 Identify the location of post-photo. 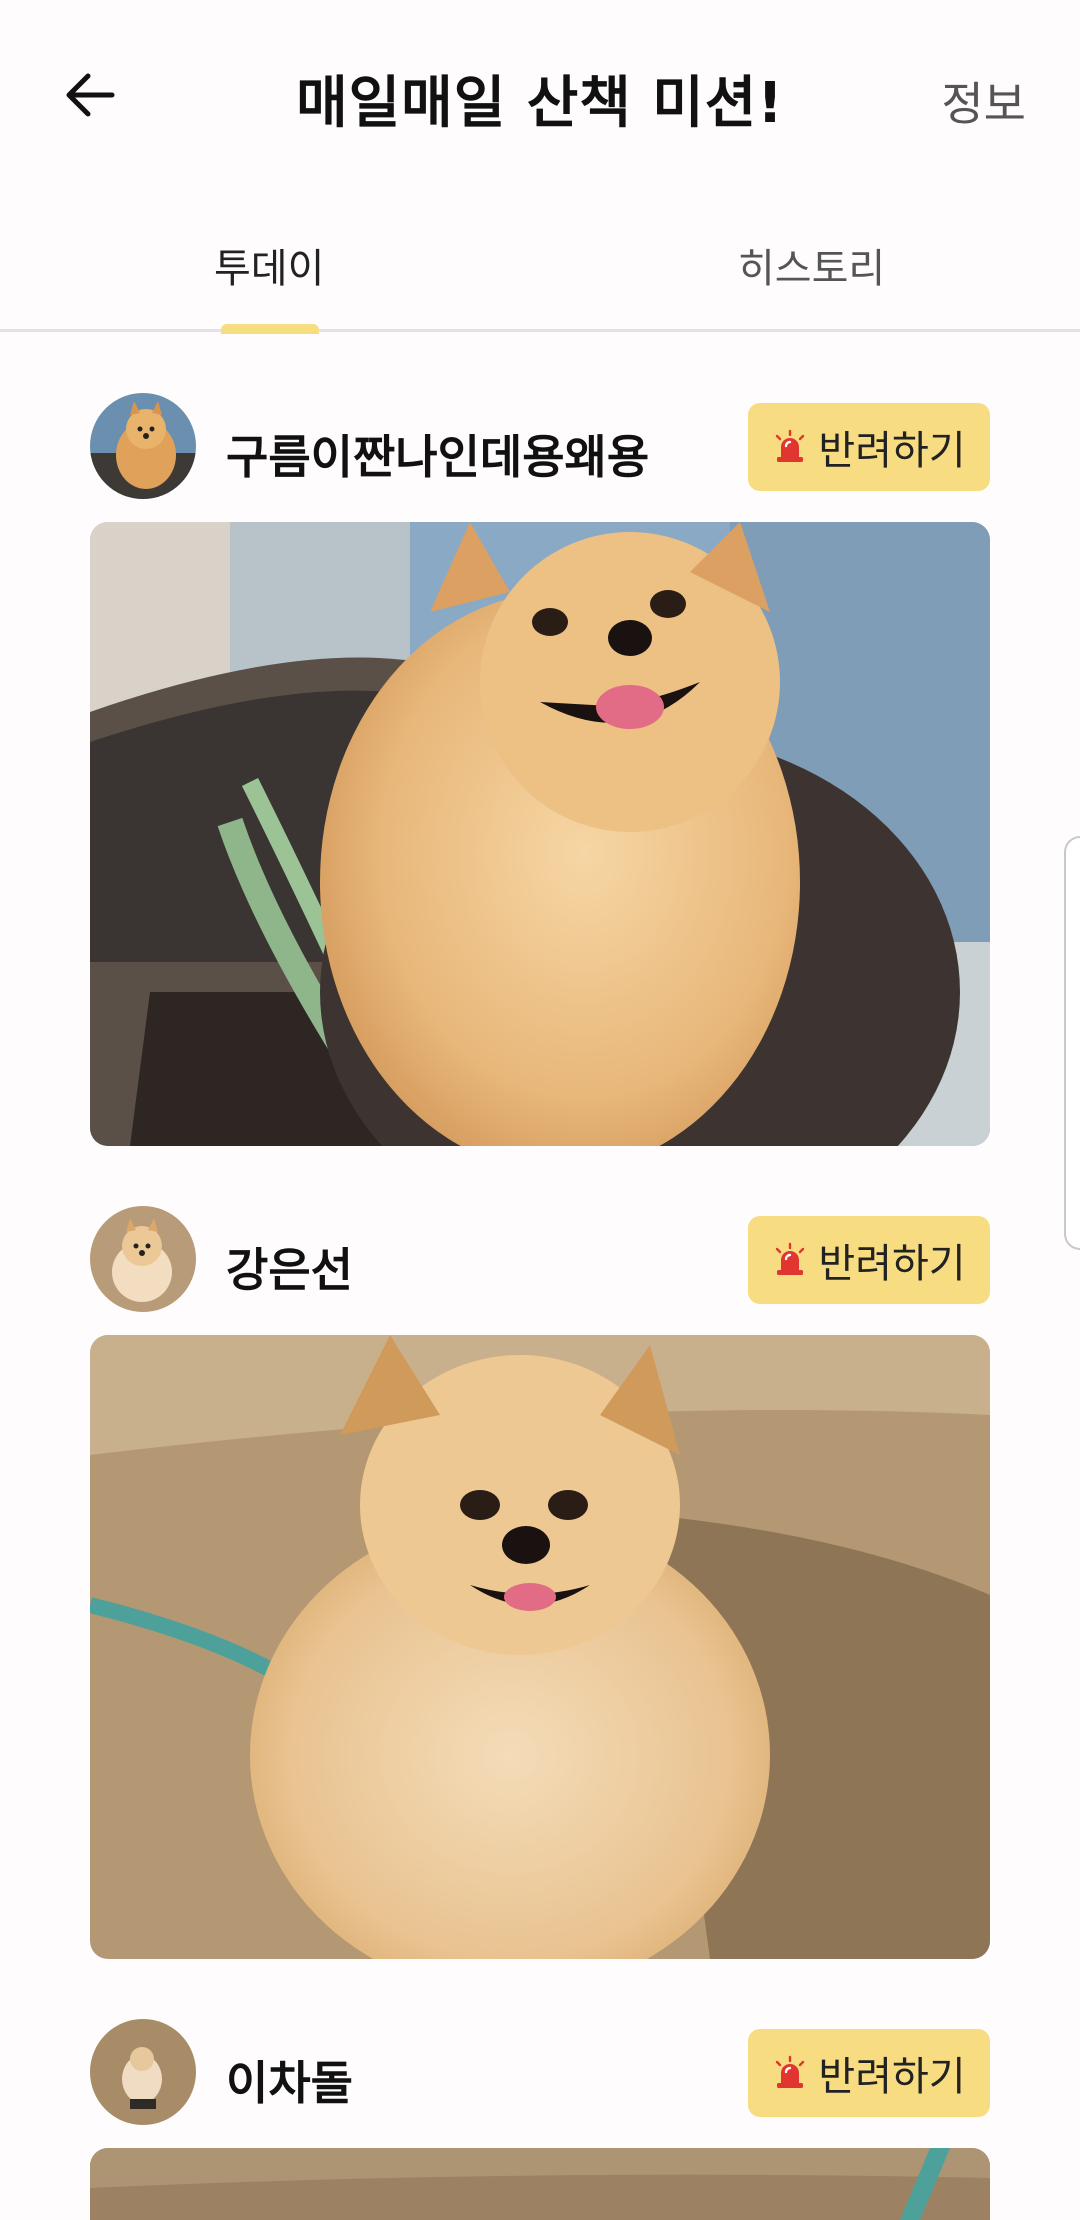
(540, 2184).